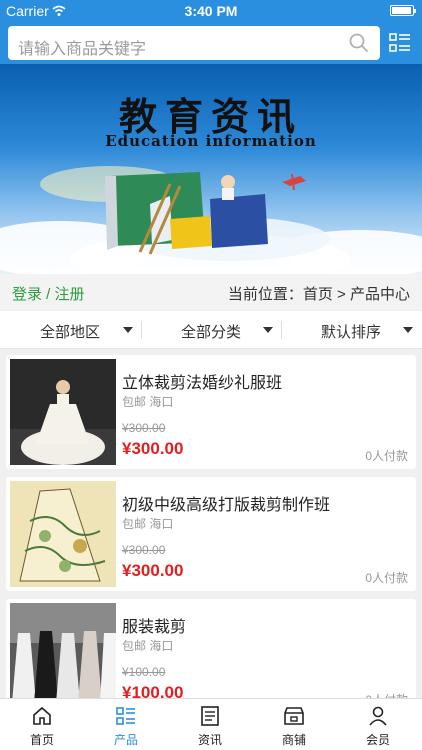 This screenshot has height=750, width=422. Describe the element at coordinates (211, 656) in the screenshot. I see `product-card: 服装裁剪 包邮 海口 ¥100.00 ¥100.00 0人付款` at that location.